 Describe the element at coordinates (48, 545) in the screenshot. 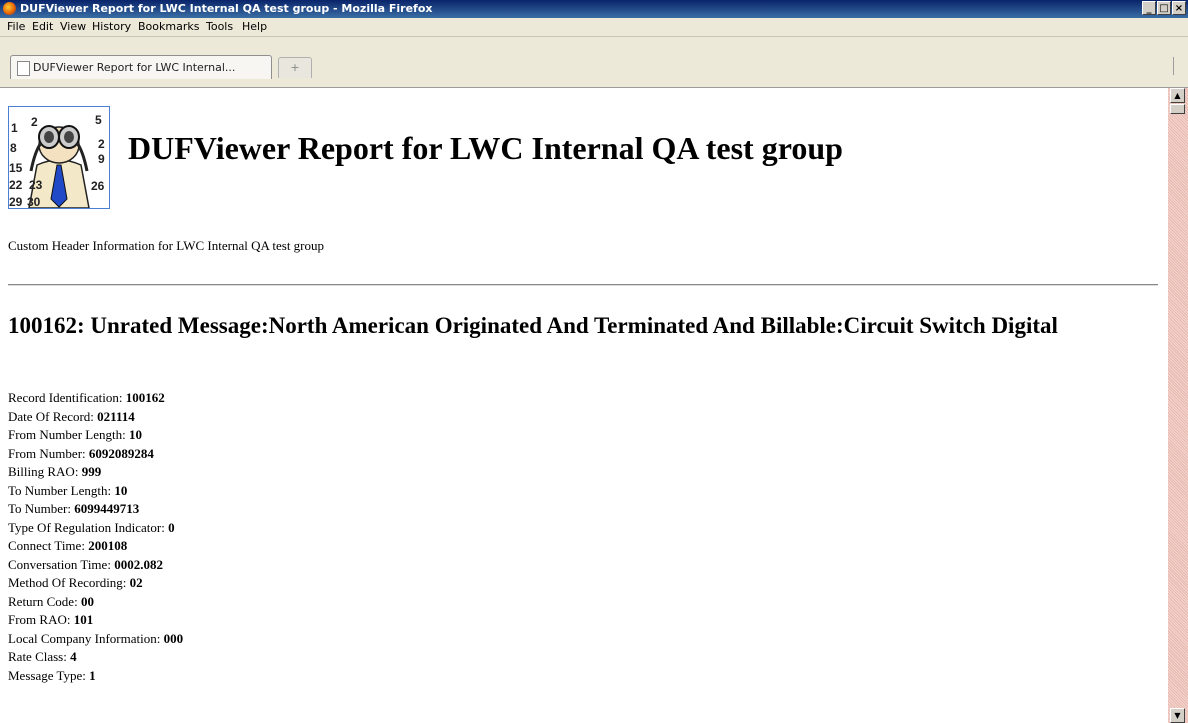

I see `field-label: Connect Time:` at that location.